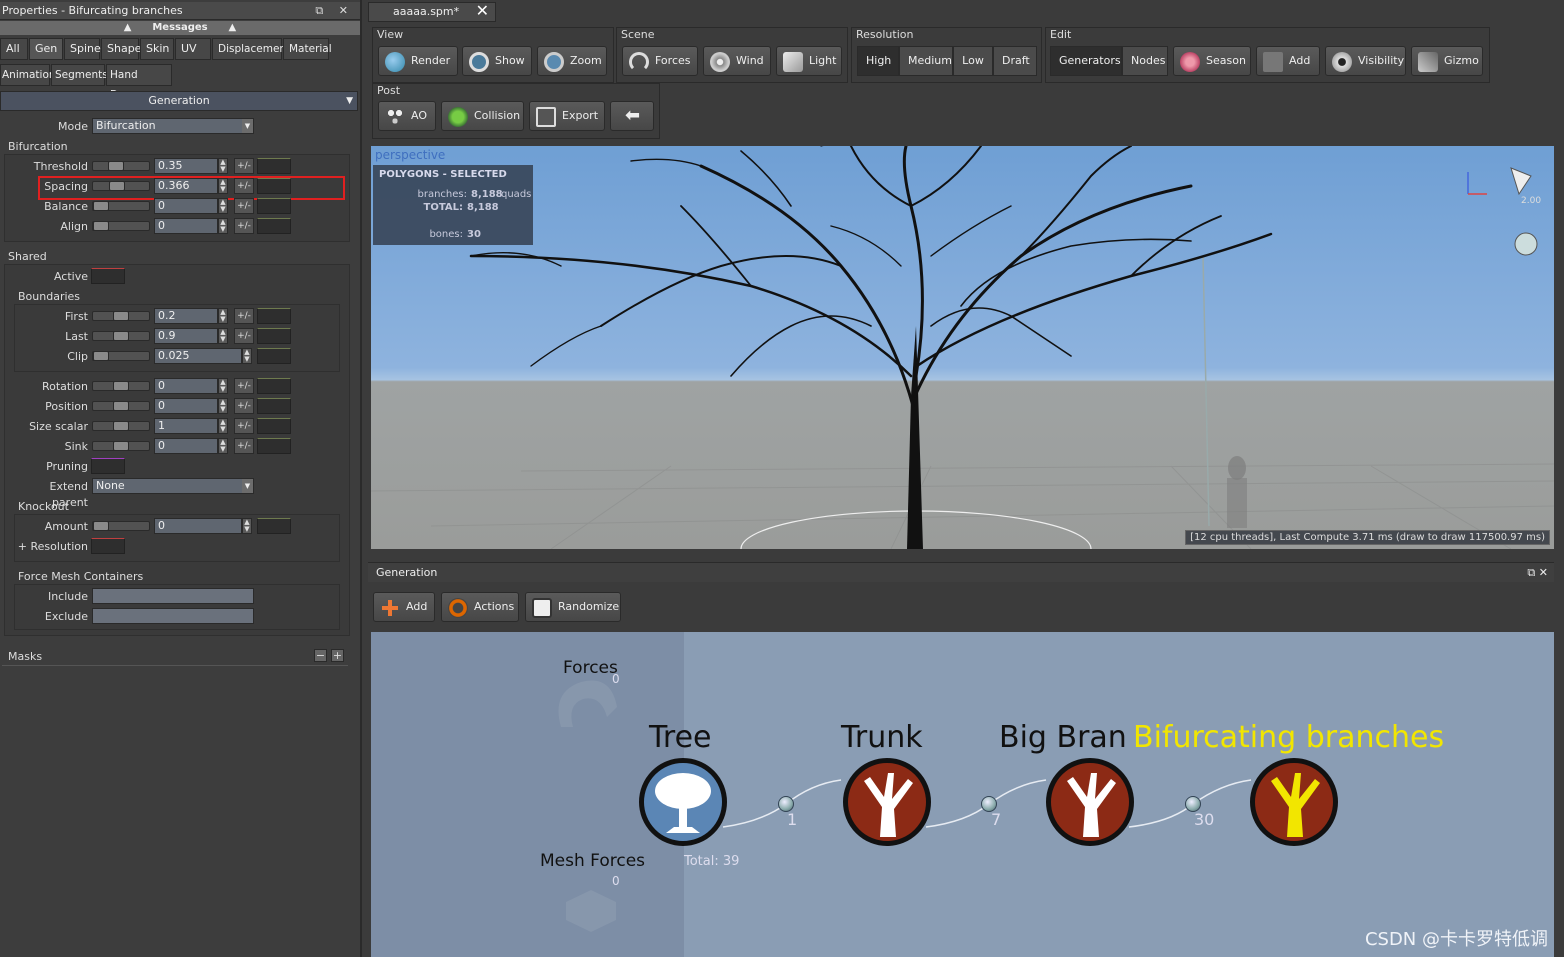 Image resolution: width=1564 pixels, height=957 pixels. I want to click on forces-button: Forces, so click(660, 61).